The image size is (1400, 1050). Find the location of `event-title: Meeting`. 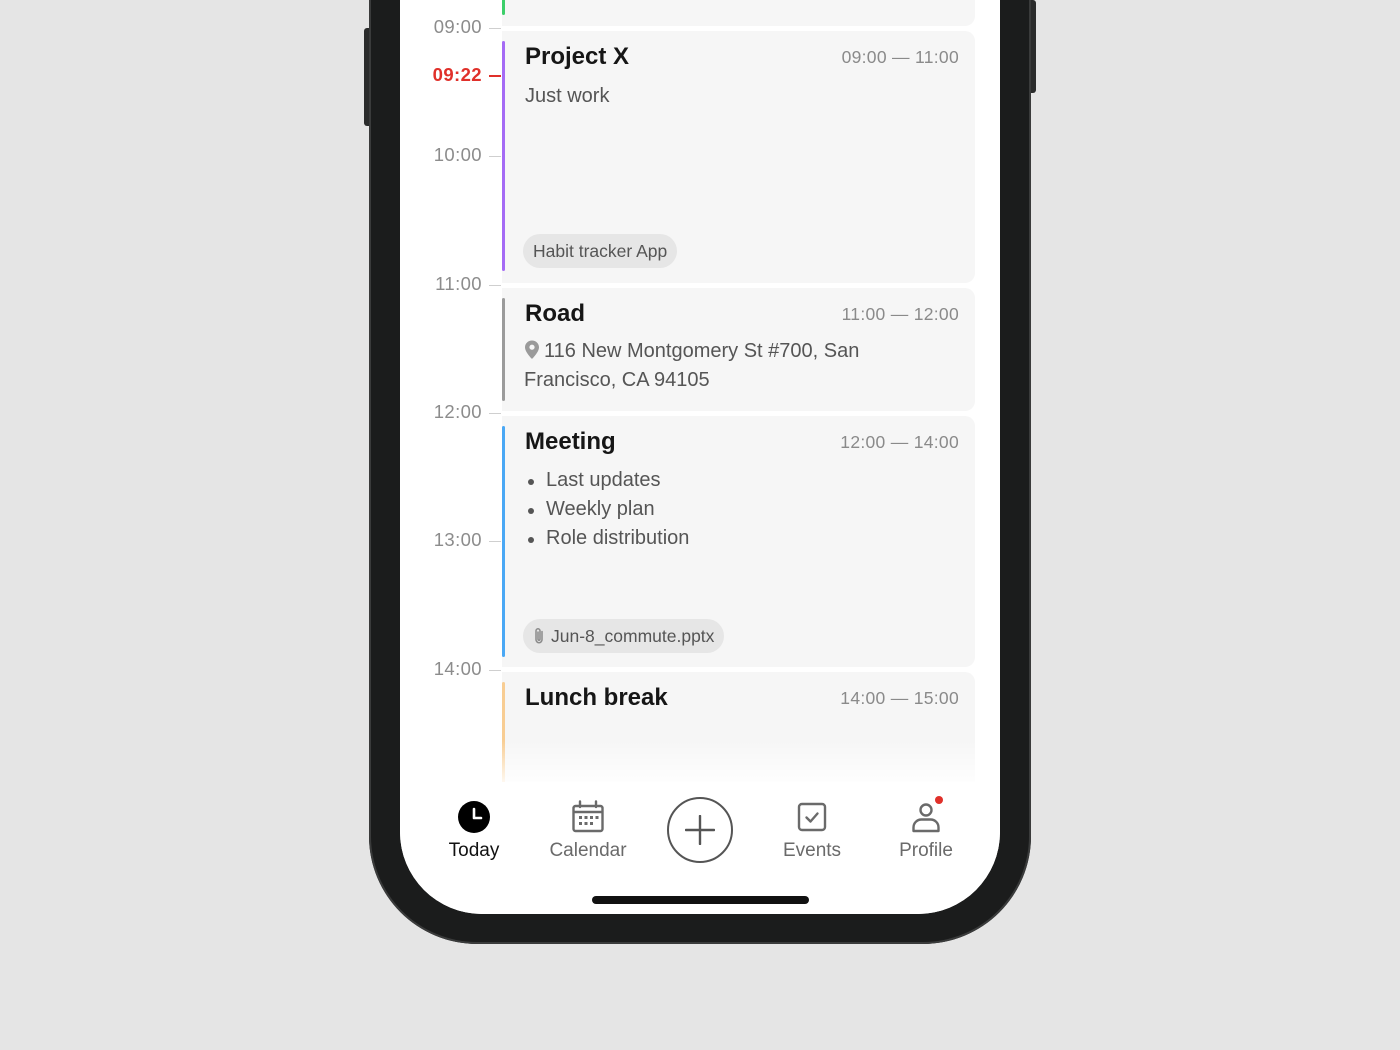

event-title: Meeting is located at coordinates (570, 441).